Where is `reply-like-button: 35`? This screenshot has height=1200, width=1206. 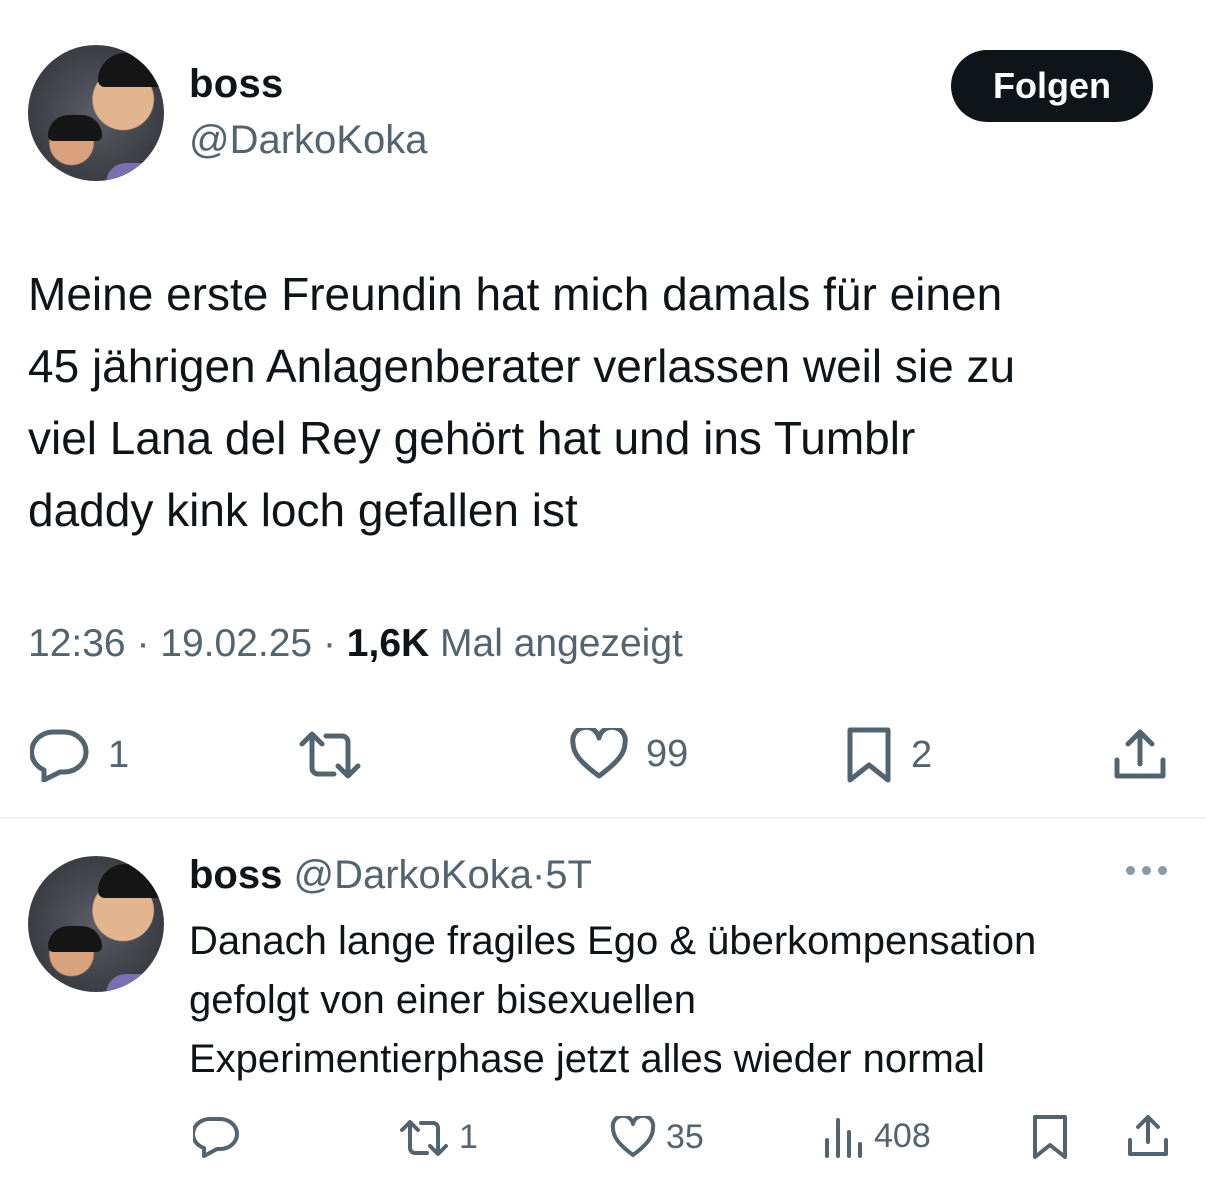 reply-like-button: 35 is located at coordinates (657, 1137).